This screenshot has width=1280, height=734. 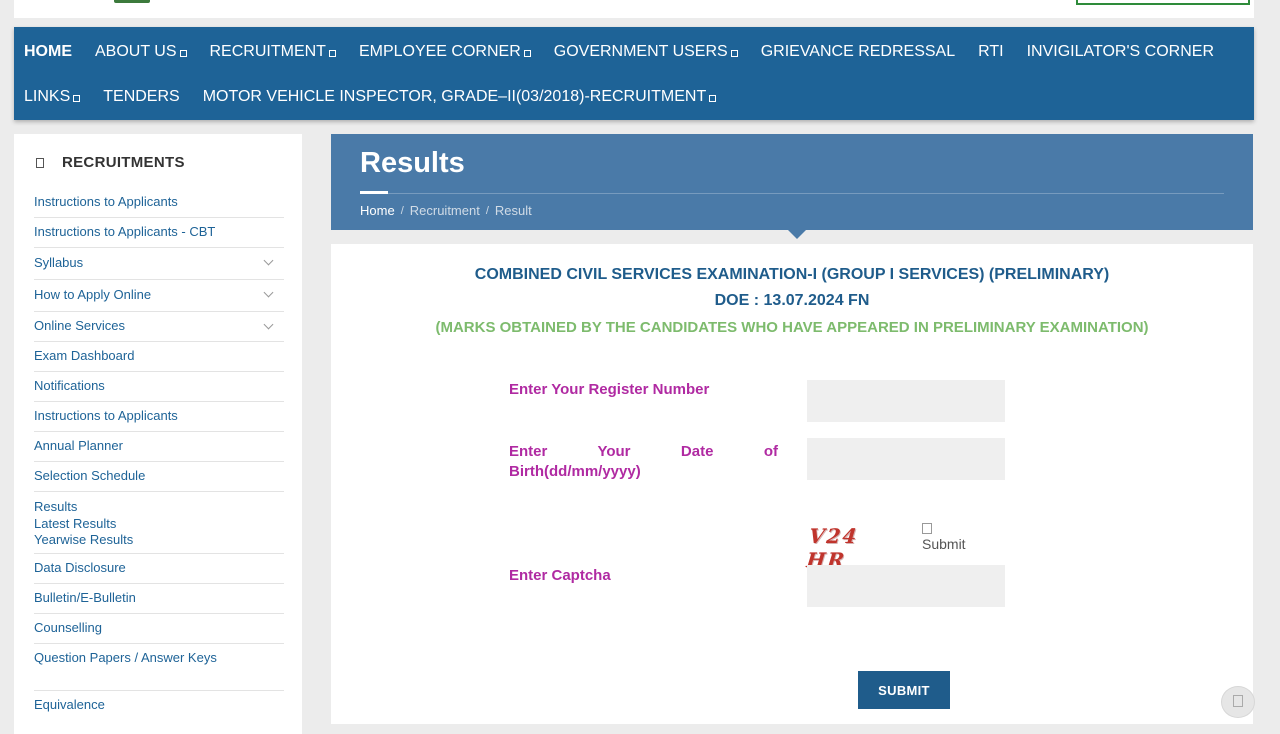 I want to click on register-number-label: Enter Your Register Number, so click(x=609, y=389).